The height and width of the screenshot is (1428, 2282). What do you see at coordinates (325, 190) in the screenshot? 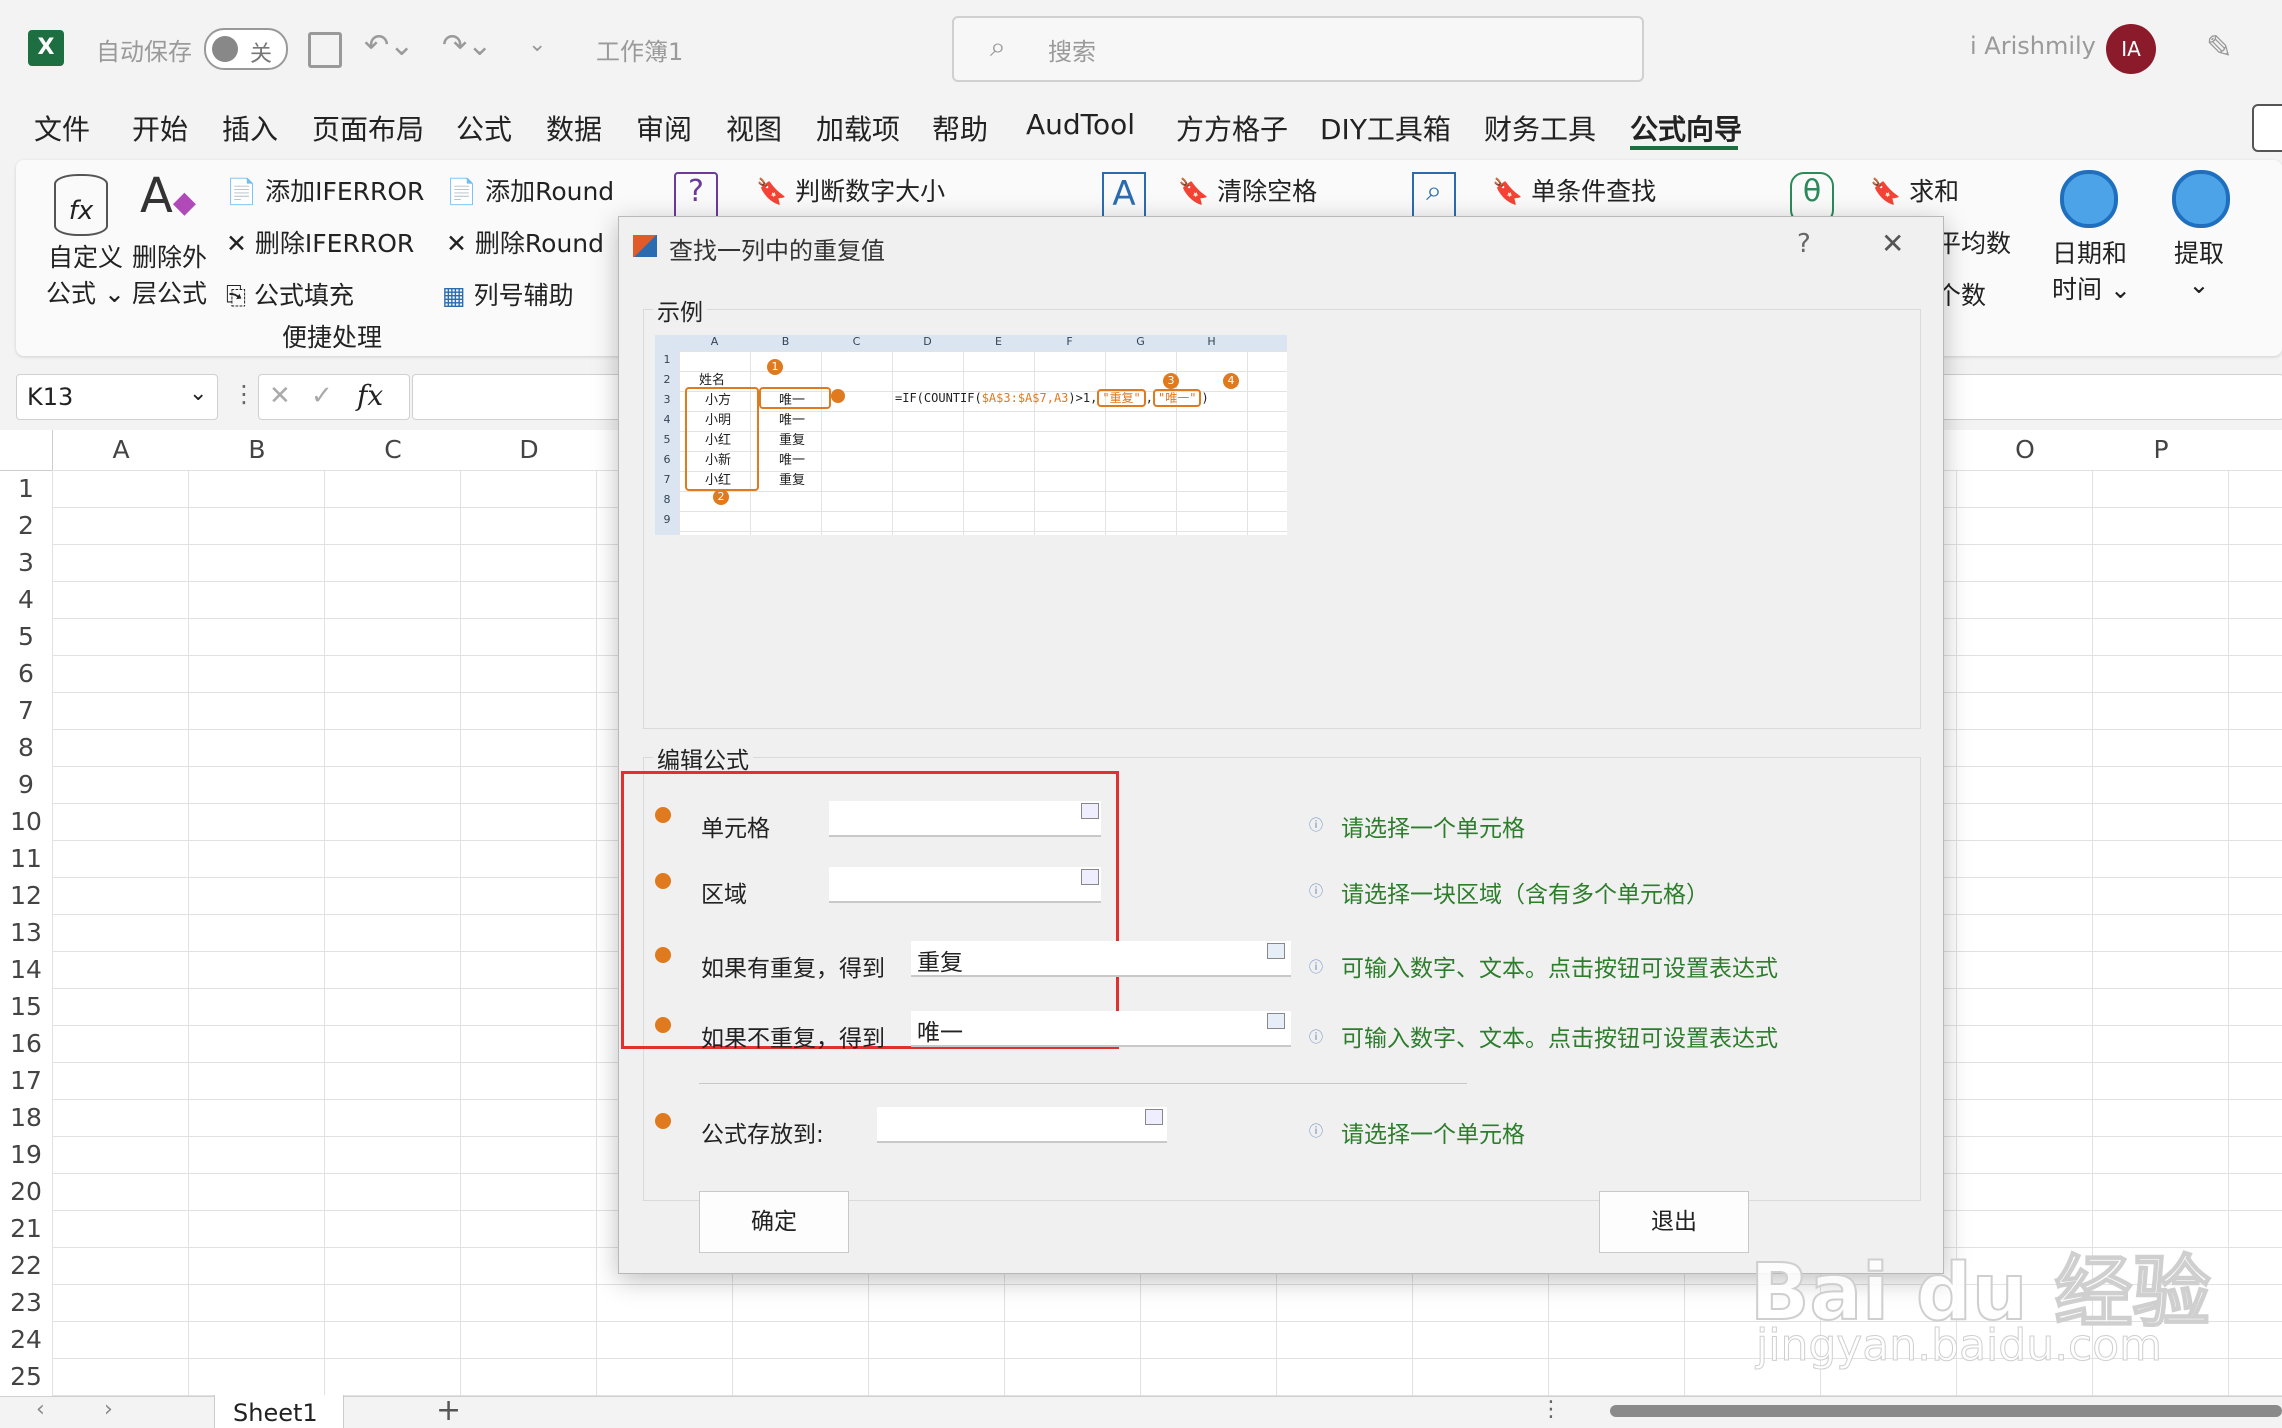
I see `add-iferror-button: 📄 添加IFERROR` at bounding box center [325, 190].